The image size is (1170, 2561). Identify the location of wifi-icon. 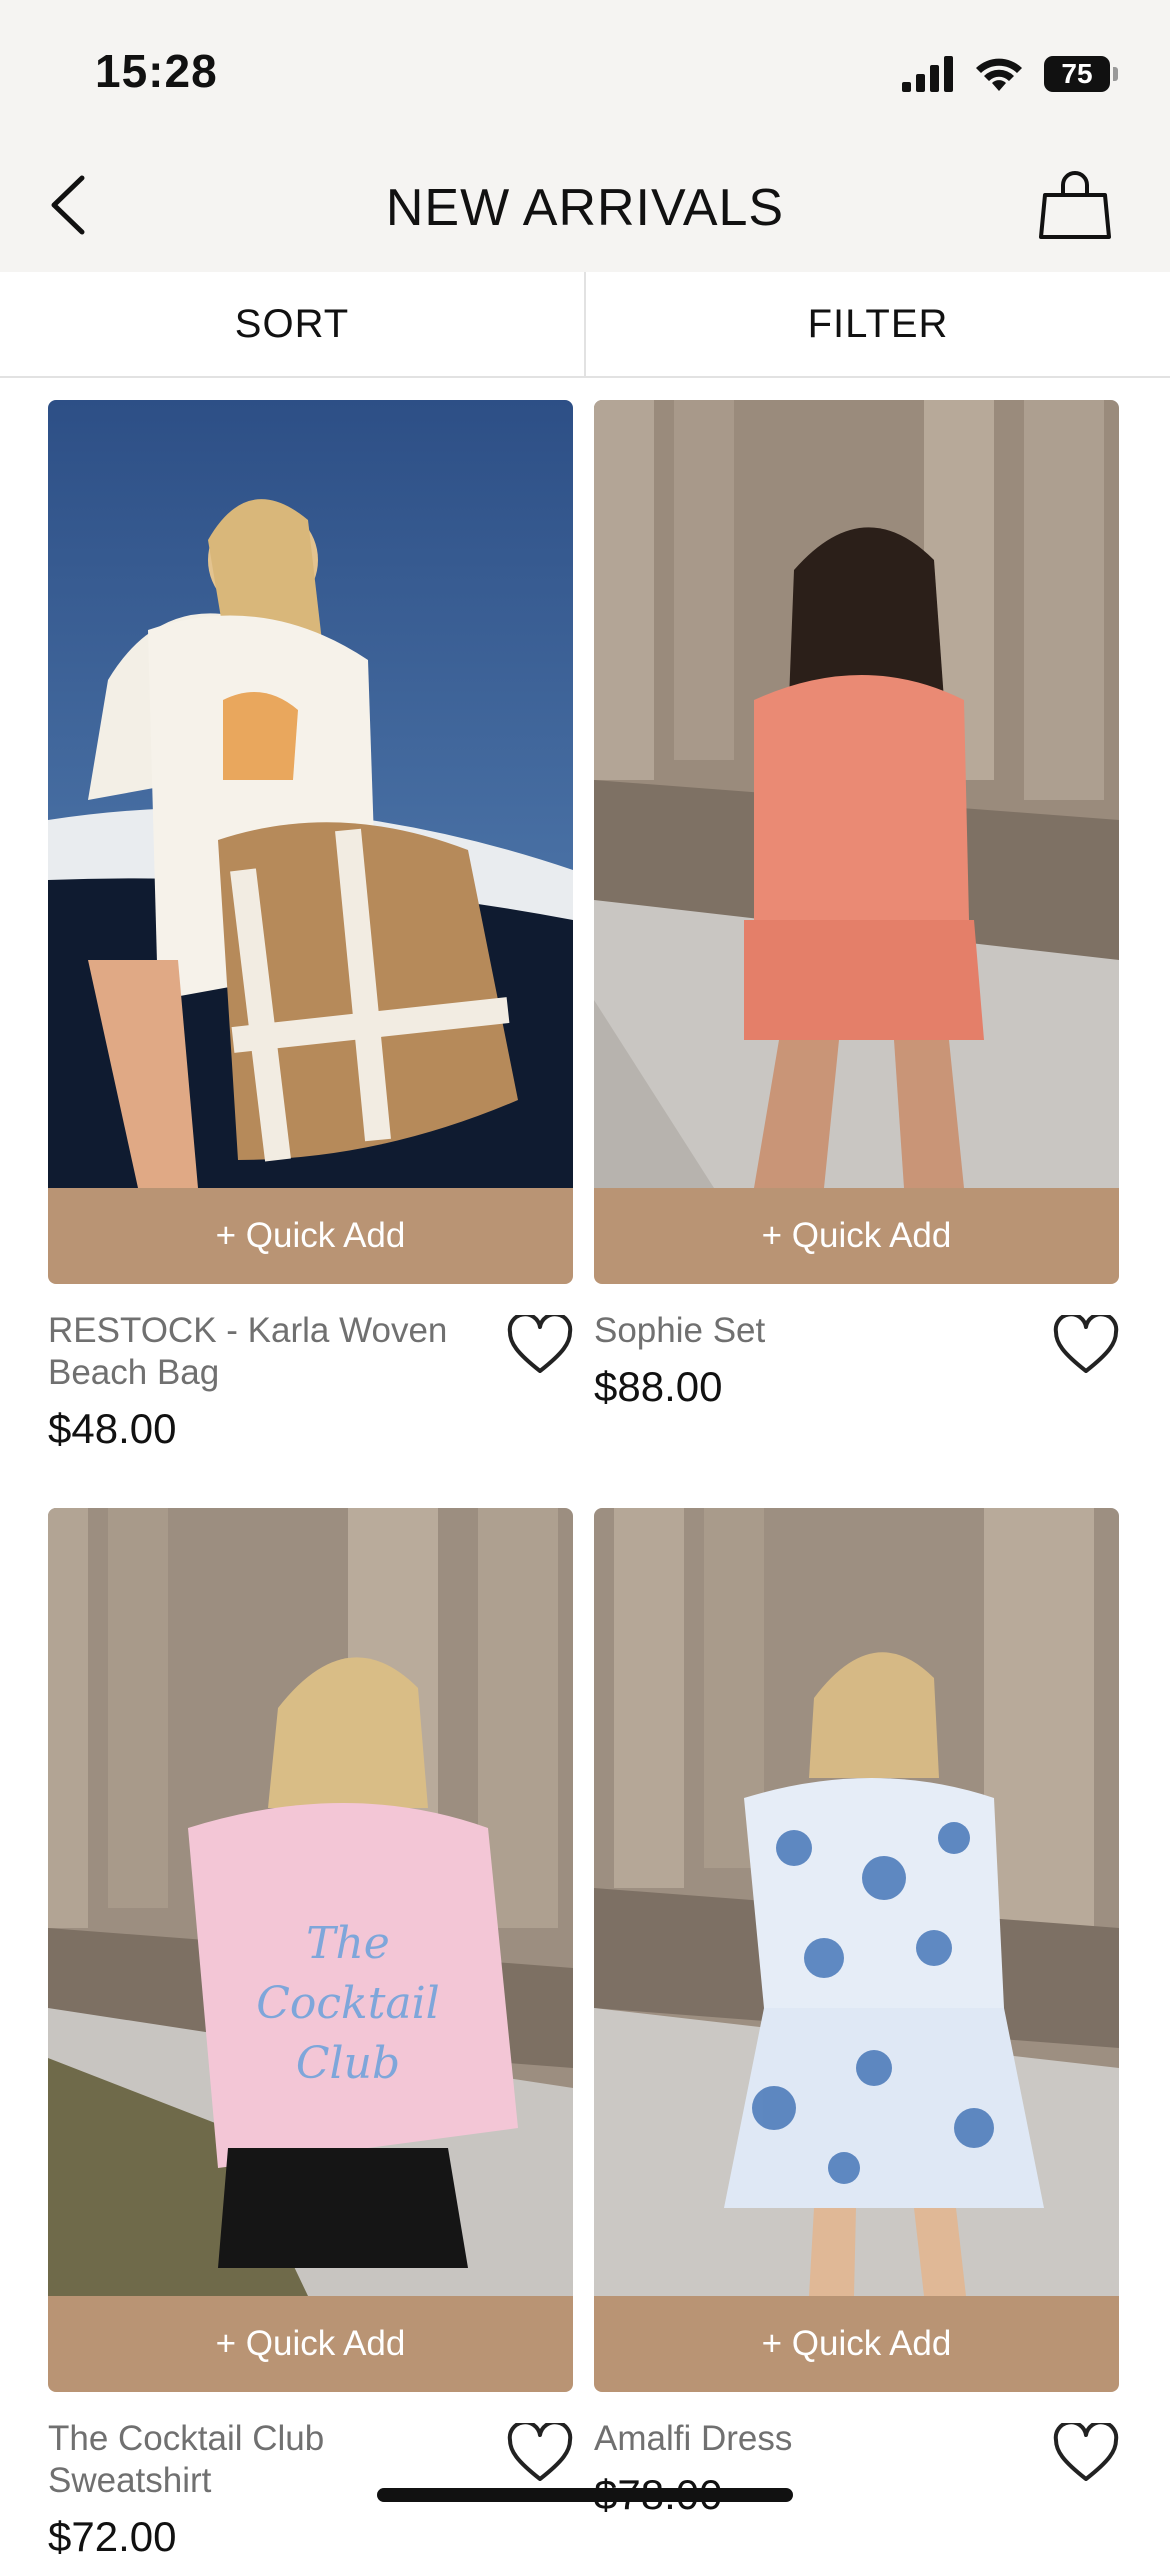
(999, 74).